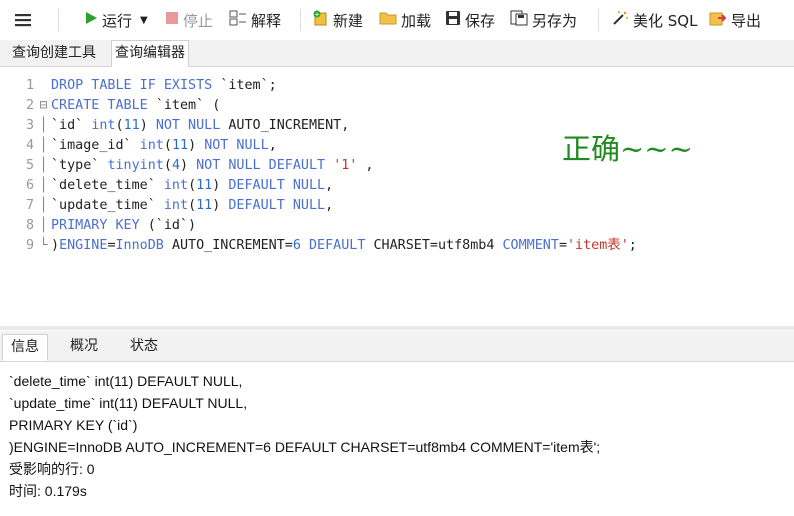 The image size is (794, 516). I want to click on save-as-button: 另存为, so click(543, 20).